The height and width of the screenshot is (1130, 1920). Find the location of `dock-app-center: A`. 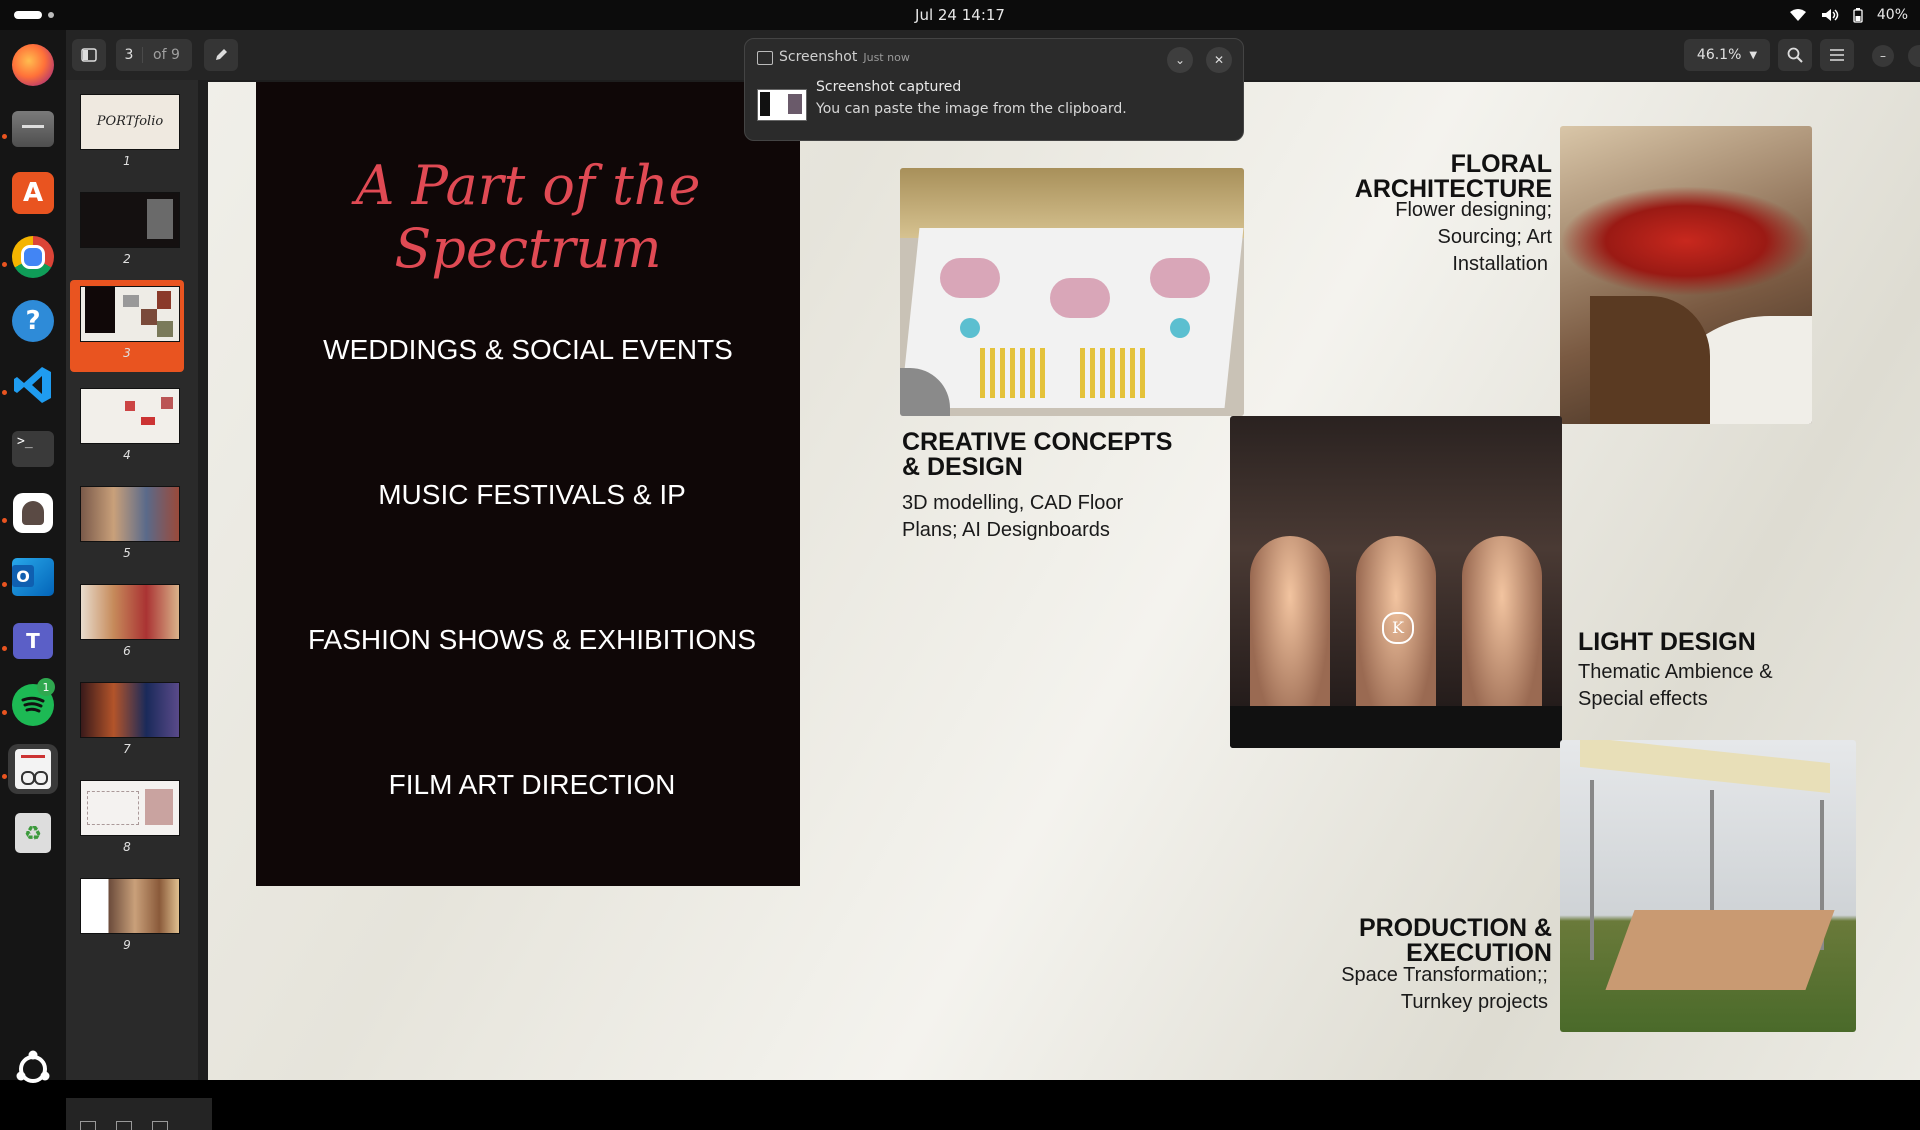

dock-app-center: A is located at coordinates (33, 193).